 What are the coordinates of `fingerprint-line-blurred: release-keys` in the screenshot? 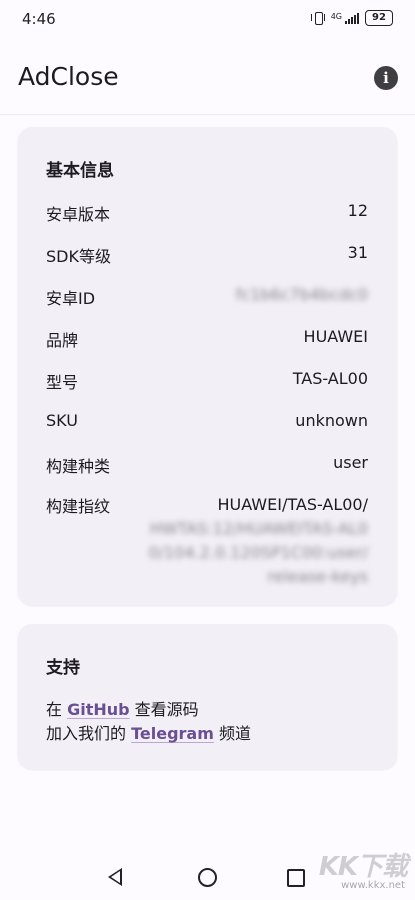 It's located at (317, 576).